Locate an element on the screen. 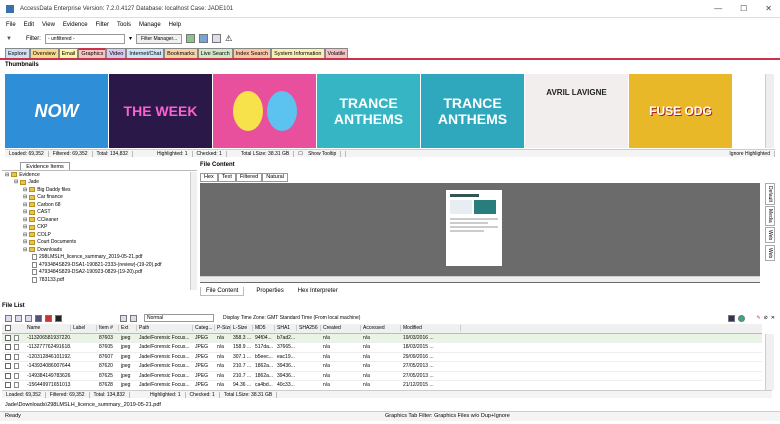 This screenshot has width=780, height=424. tab-bookmarks: Bookmarks is located at coordinates (181, 53).